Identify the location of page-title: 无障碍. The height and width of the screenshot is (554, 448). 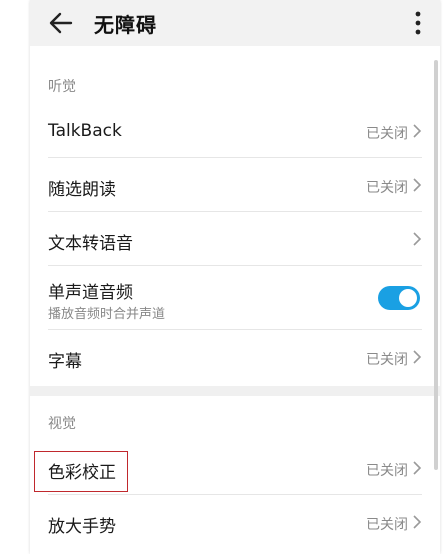
(125, 25).